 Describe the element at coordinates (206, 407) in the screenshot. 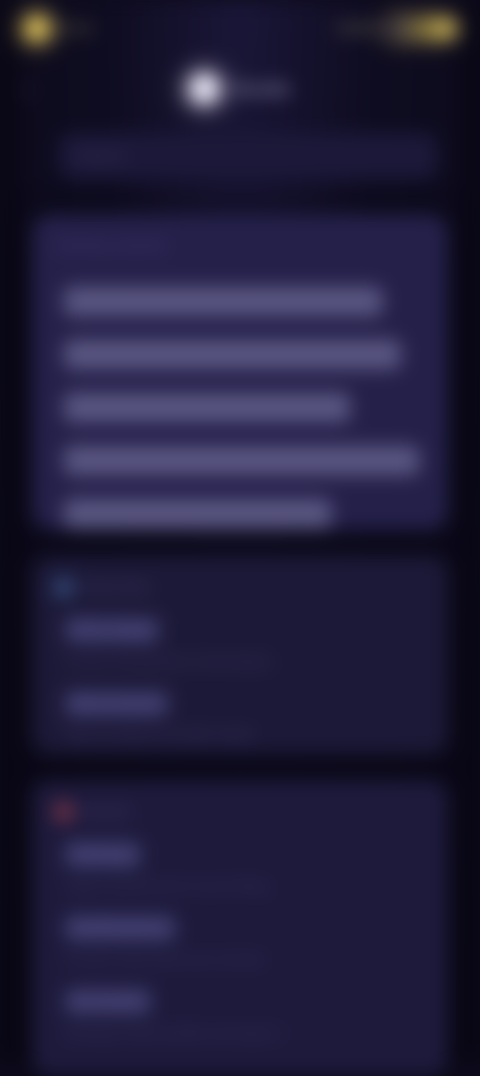

I see `intro-line-text: Swipe left and right to move between` at that location.